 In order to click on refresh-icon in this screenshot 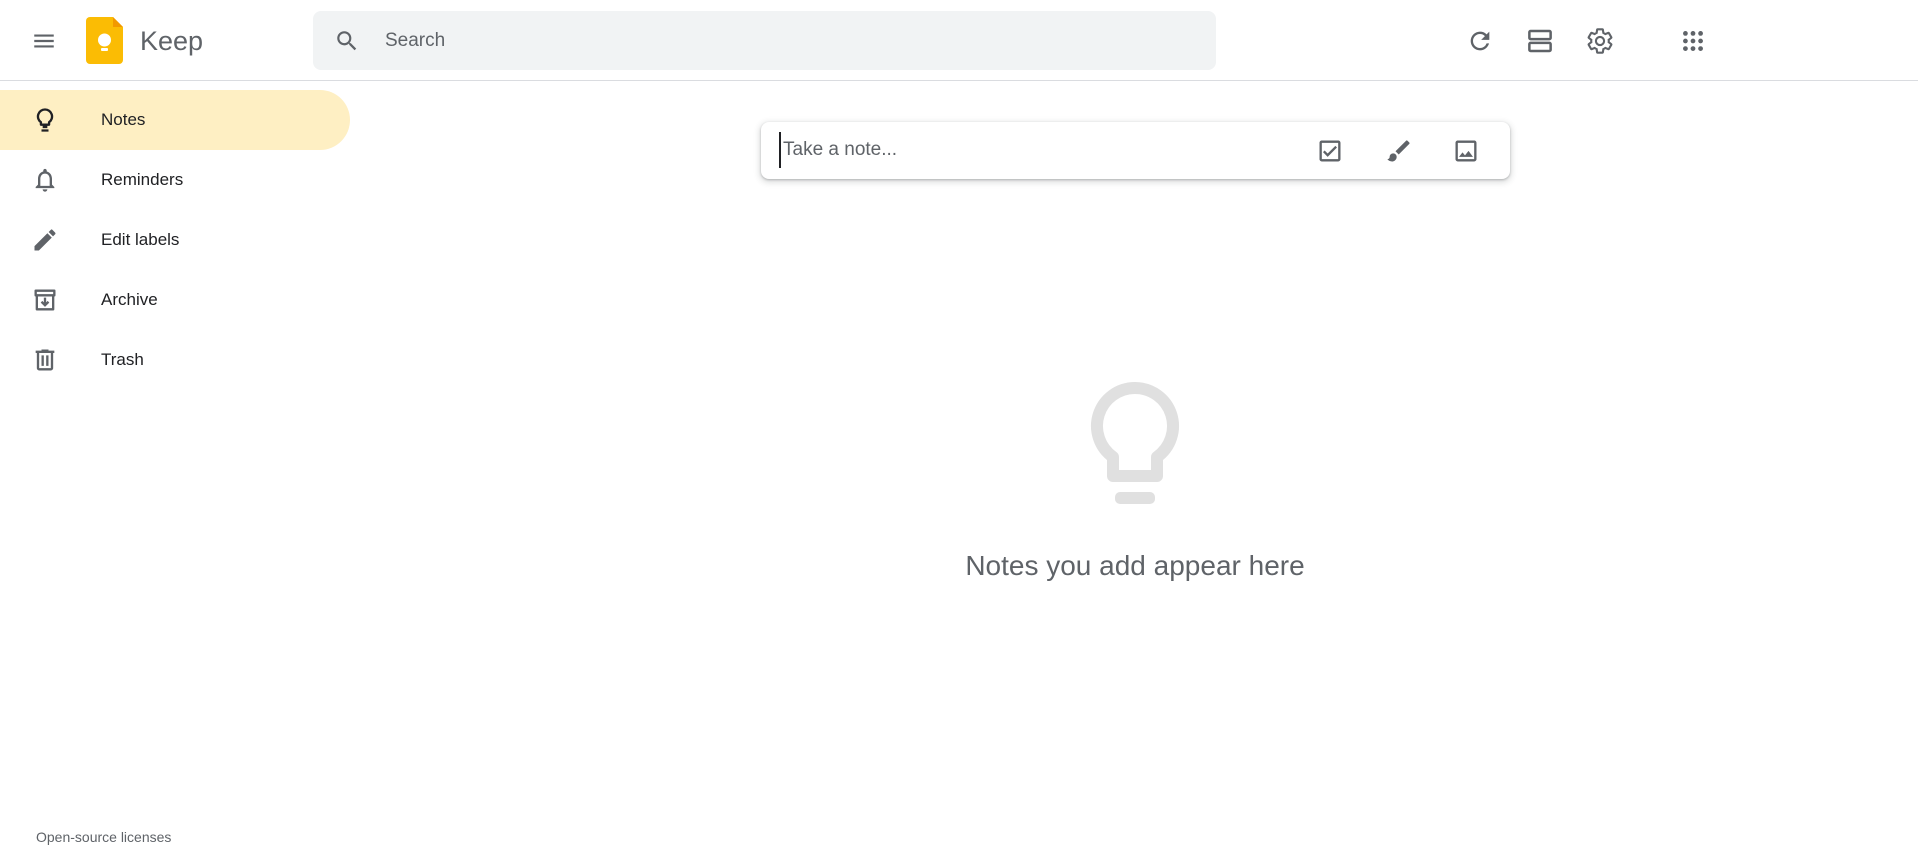, I will do `click(1480, 41)`.